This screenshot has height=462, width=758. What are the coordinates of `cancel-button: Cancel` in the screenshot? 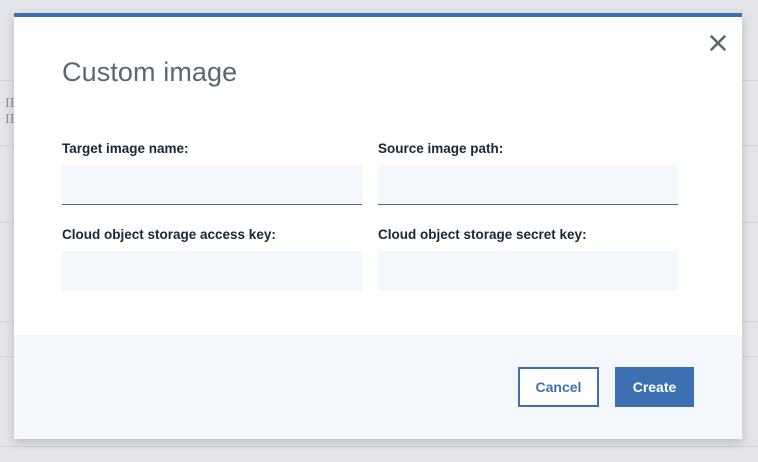 It's located at (558, 387).